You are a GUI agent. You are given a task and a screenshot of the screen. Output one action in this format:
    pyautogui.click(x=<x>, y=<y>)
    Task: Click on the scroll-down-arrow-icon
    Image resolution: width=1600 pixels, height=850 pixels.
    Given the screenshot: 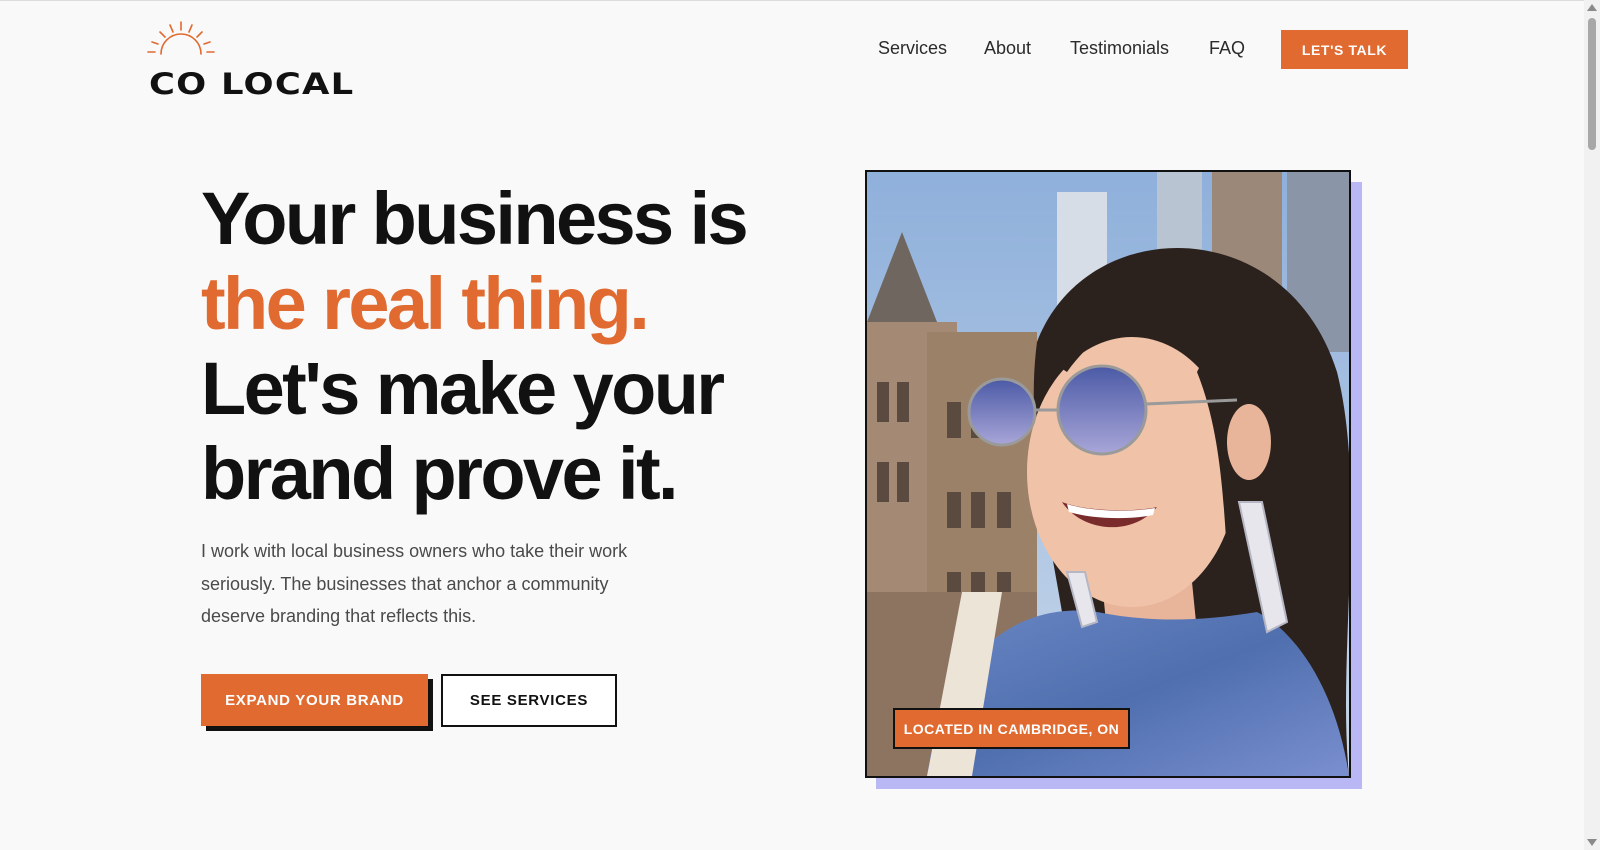 What is the action you would take?
    pyautogui.click(x=1592, y=842)
    